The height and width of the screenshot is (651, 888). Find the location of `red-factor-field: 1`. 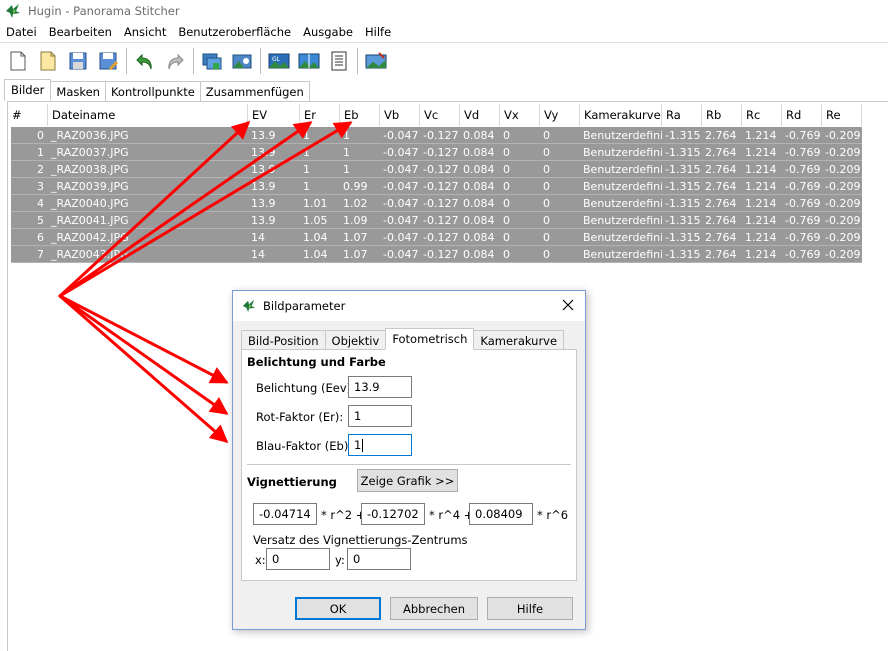

red-factor-field: 1 is located at coordinates (380, 416).